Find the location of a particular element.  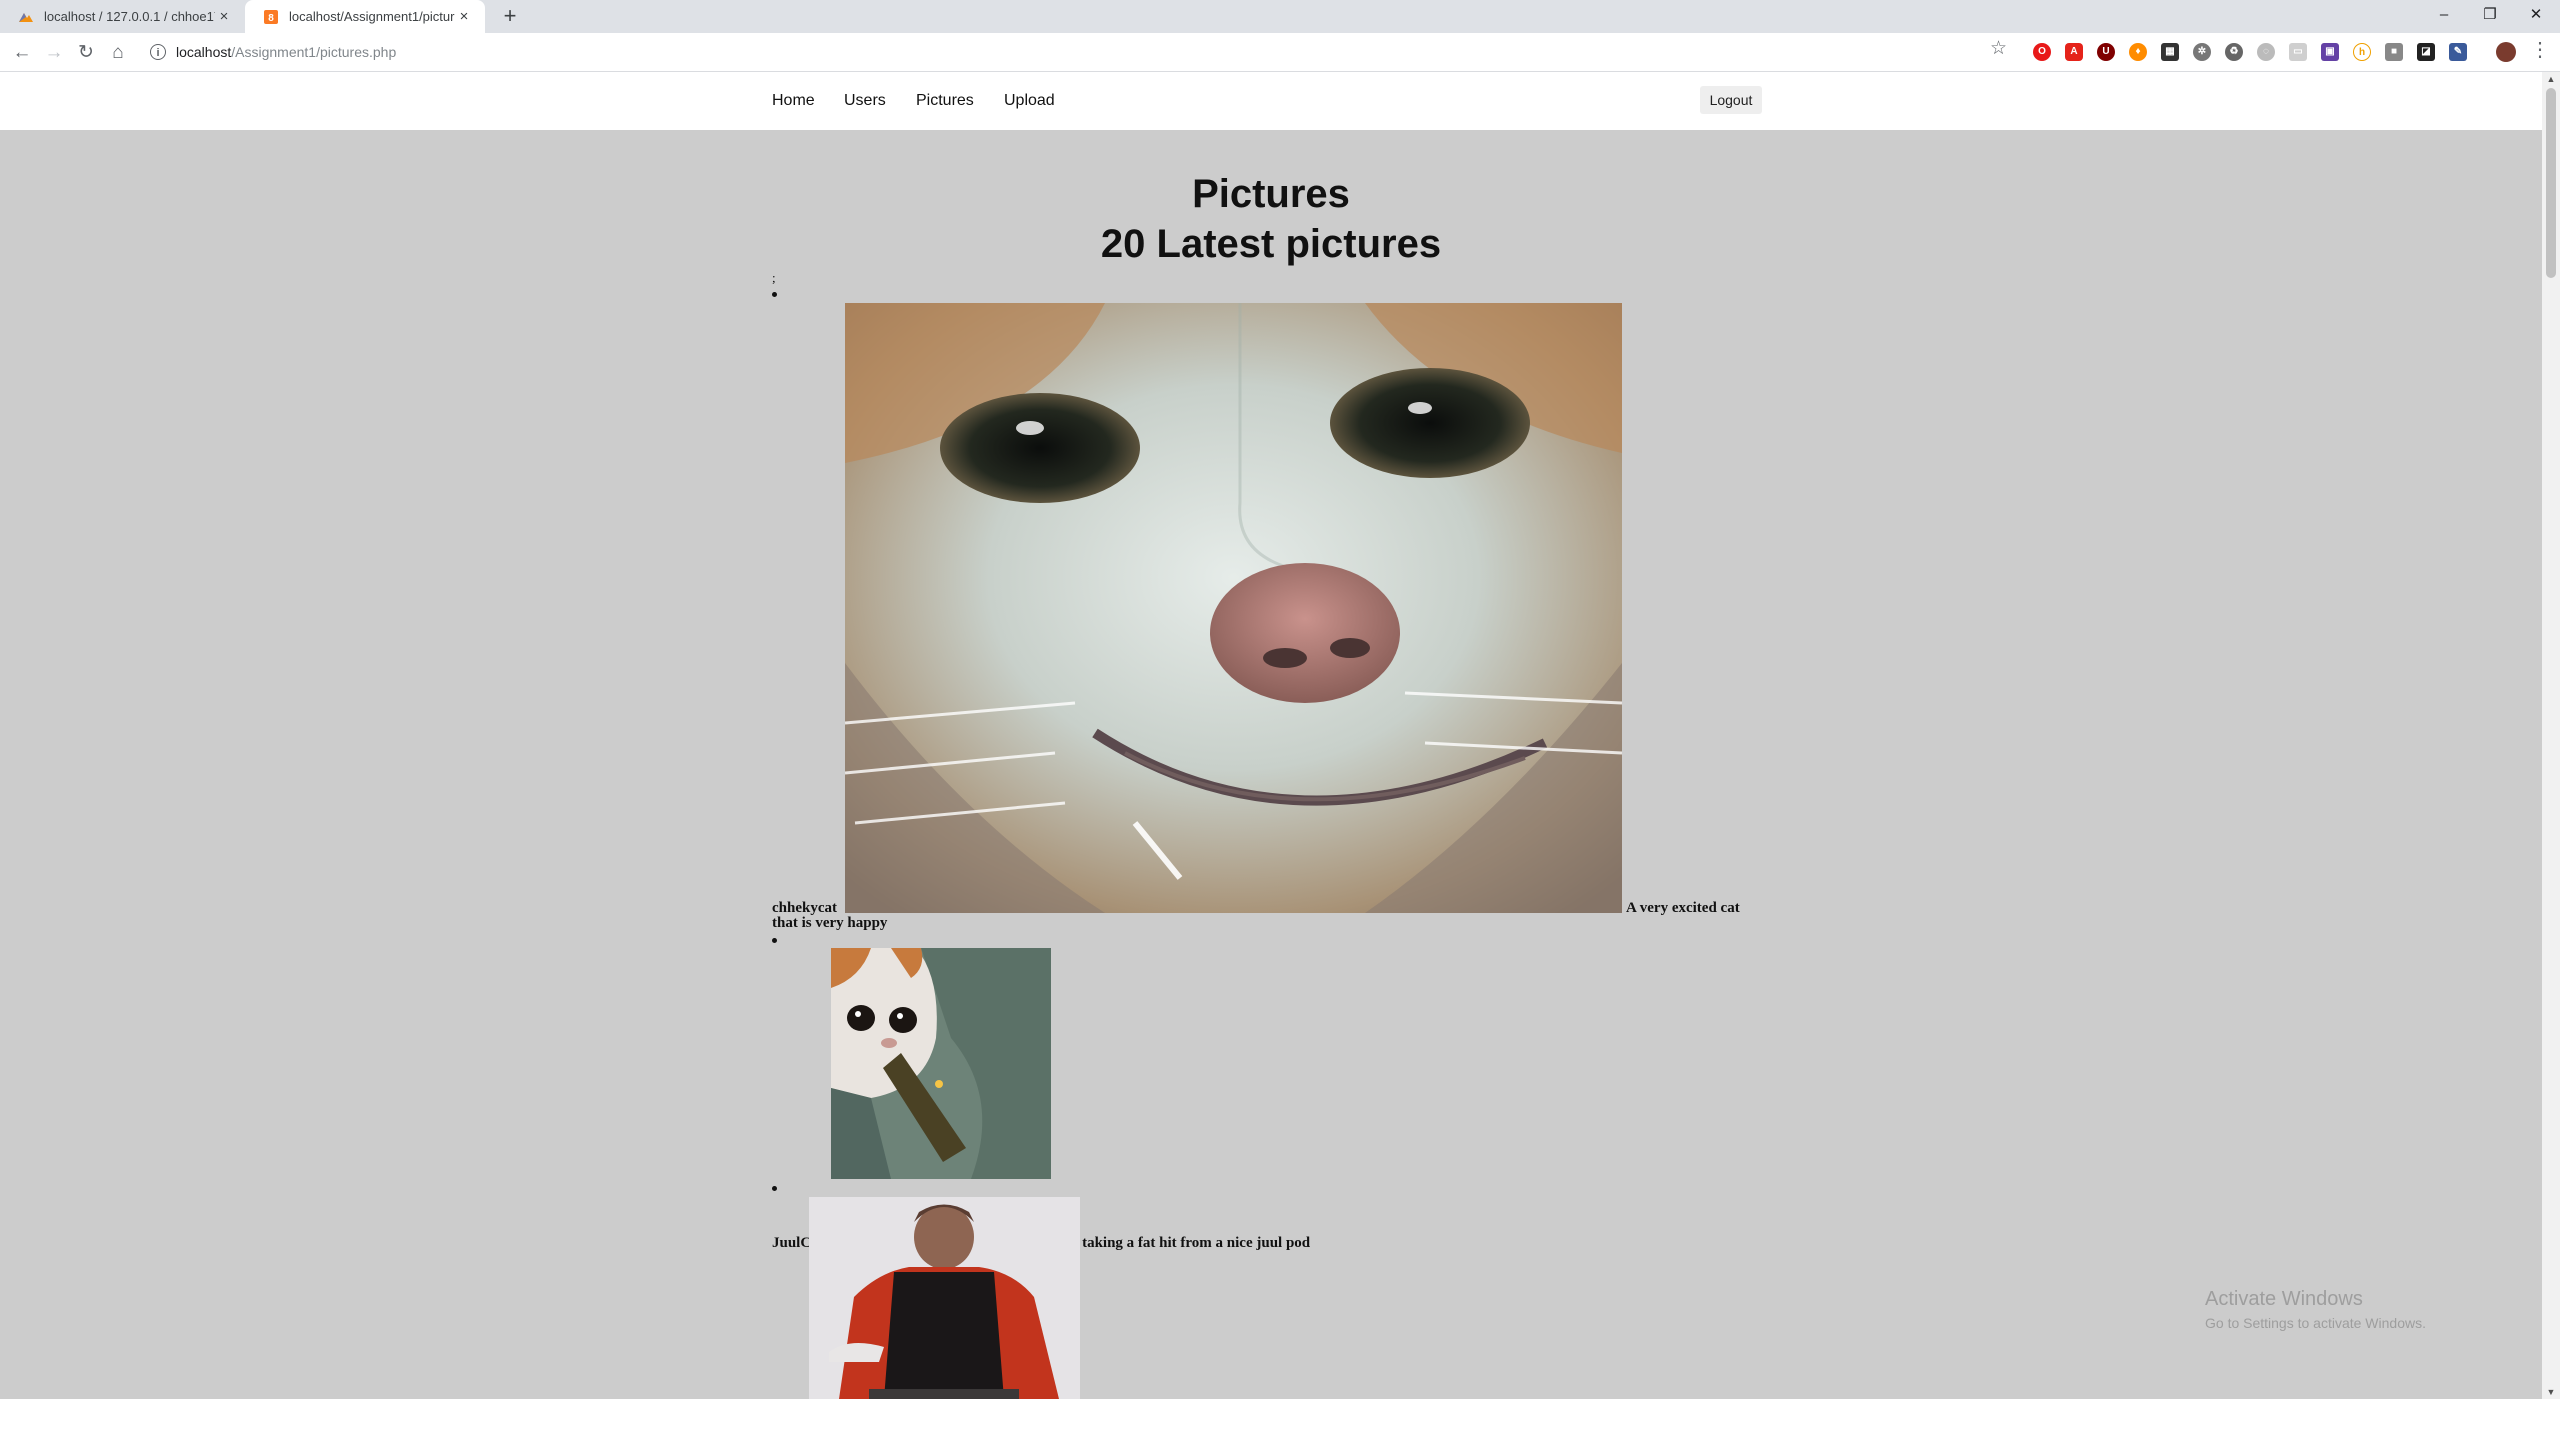

home-icon: ⌂ is located at coordinates (118, 53).